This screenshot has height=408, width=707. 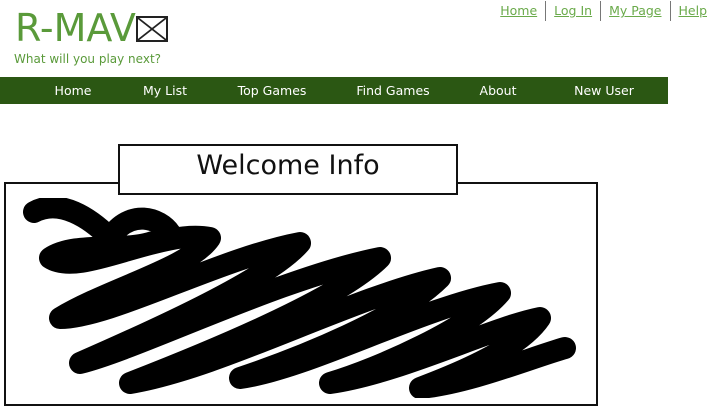 I want to click on site-logo: R-MAV, so click(x=91, y=28).